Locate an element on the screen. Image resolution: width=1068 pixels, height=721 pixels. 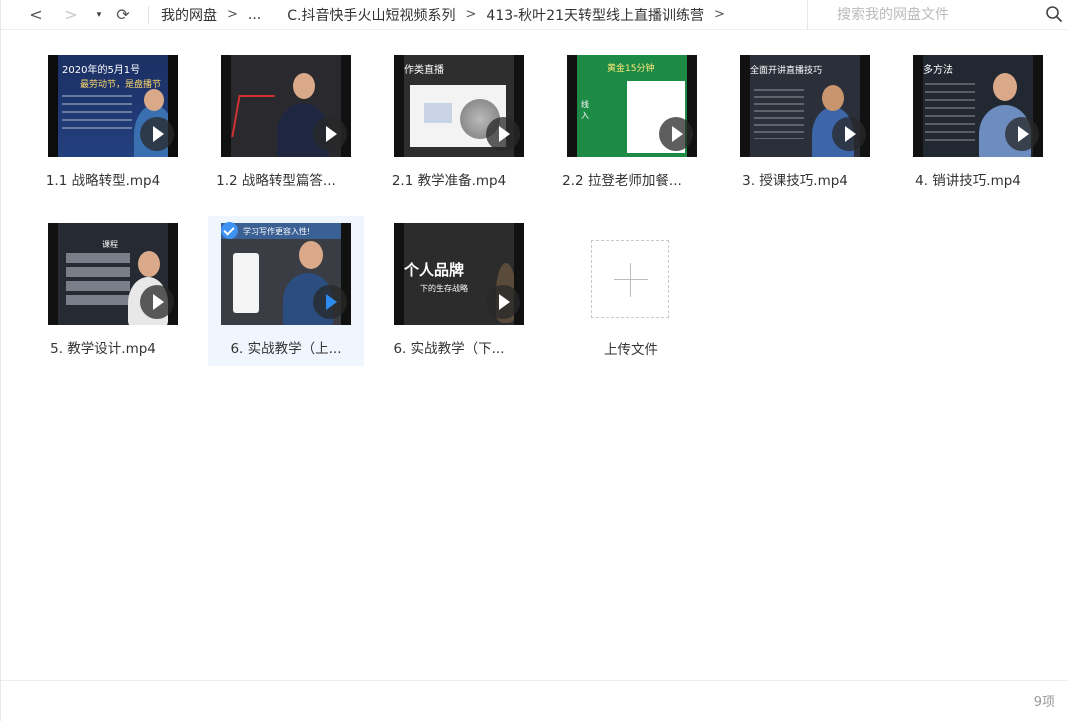
upload-button is located at coordinates (630, 279).